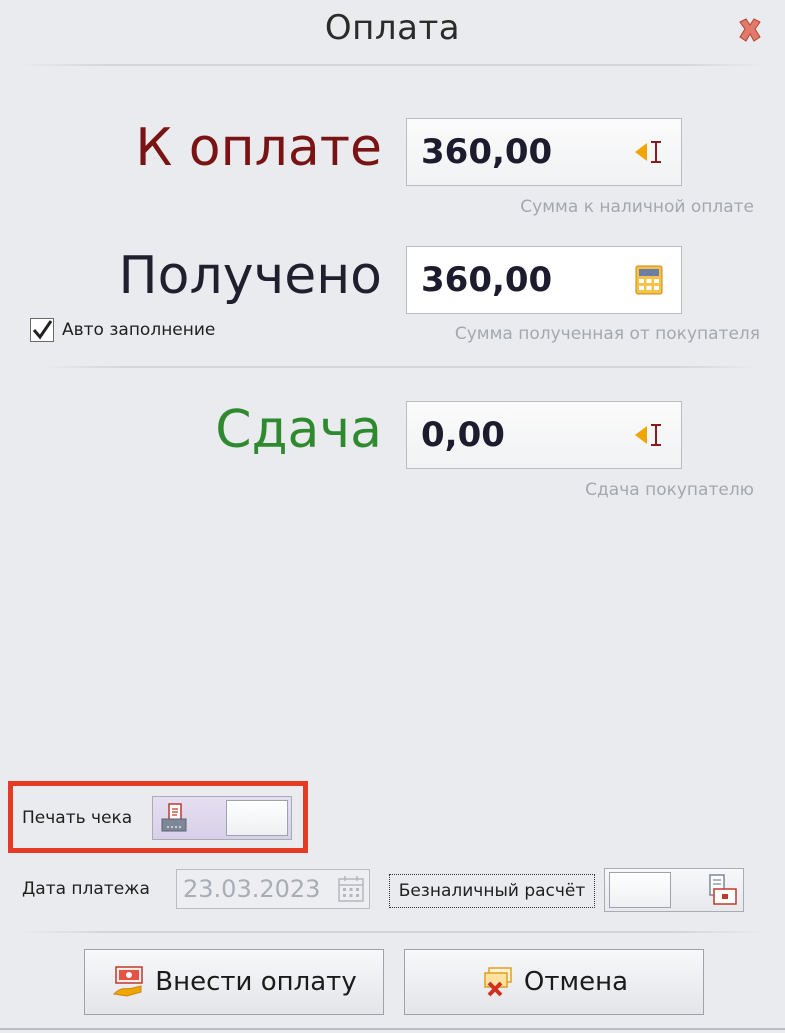  Describe the element at coordinates (544, 435) in the screenshot. I see `change-field: 0,00` at that location.